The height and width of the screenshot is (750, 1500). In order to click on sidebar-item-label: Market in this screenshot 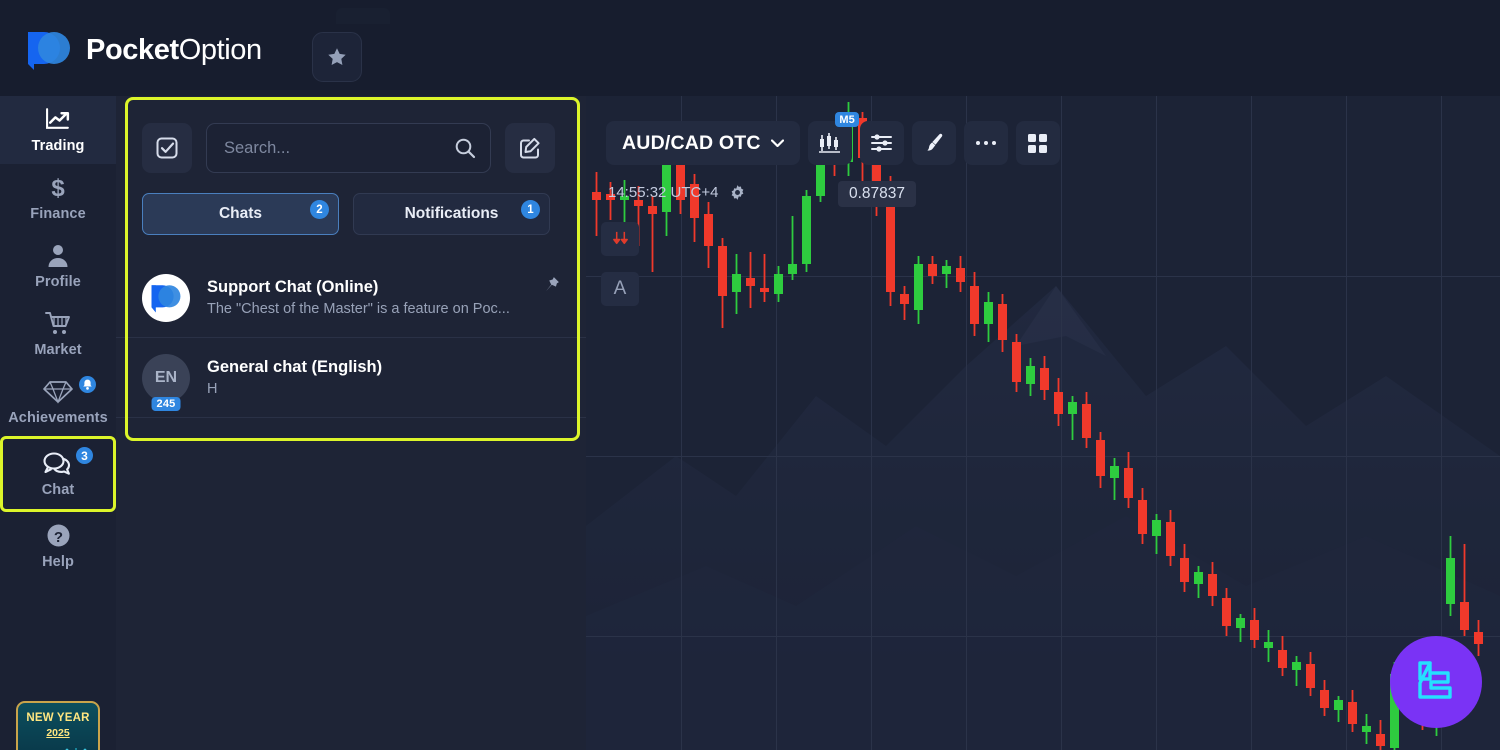, I will do `click(58, 350)`.